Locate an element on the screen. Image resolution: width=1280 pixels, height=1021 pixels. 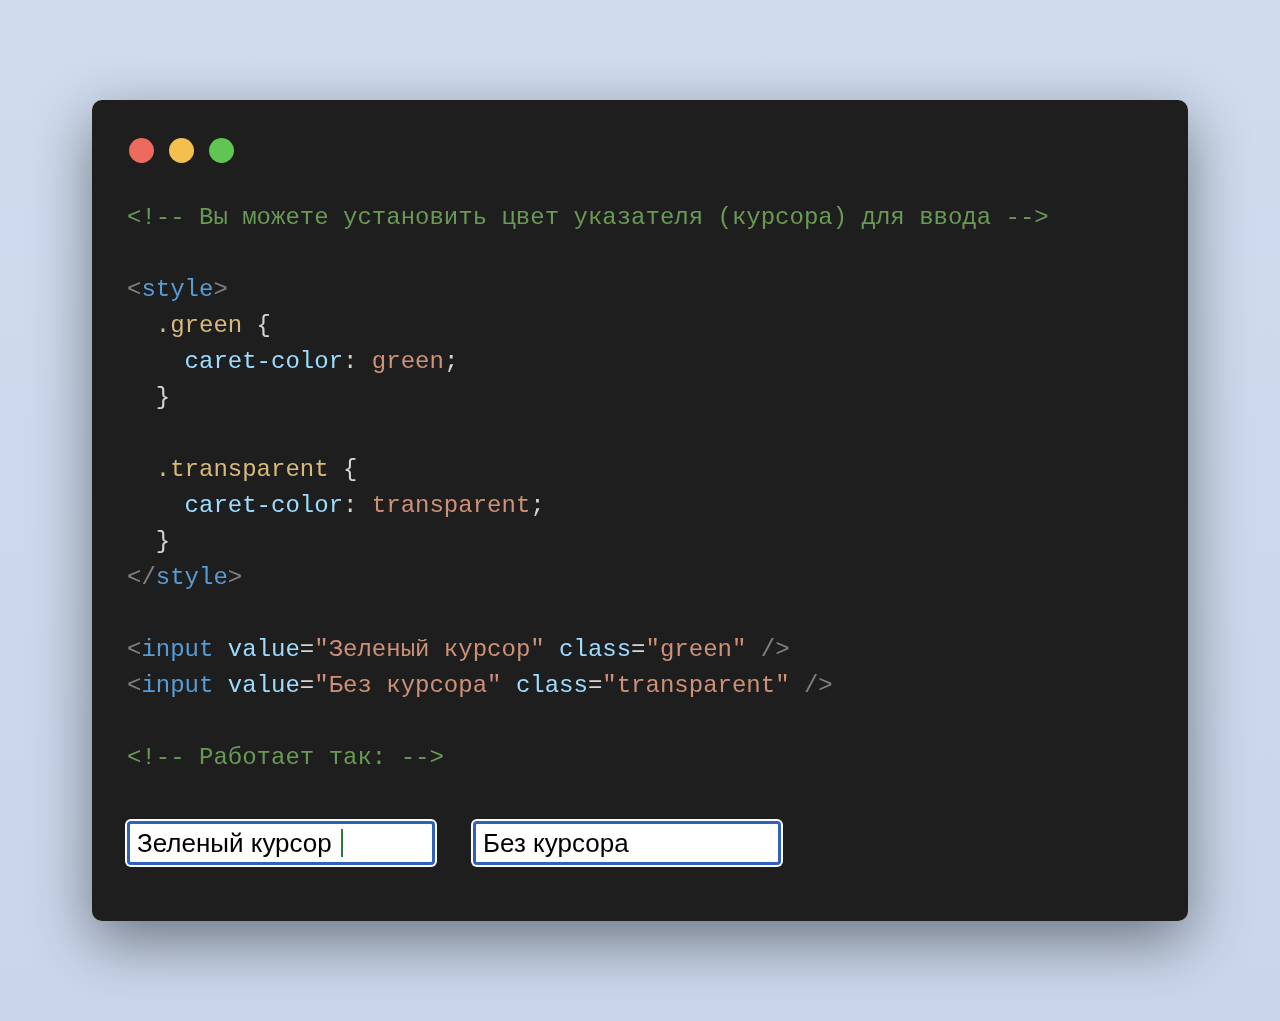
code-line: <!-- Работает так: --> is located at coordinates (286, 758).